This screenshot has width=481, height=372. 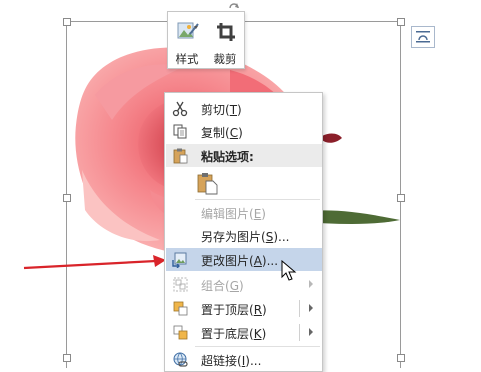 I want to click on menu-item-group: 组合(G), so click(x=244, y=284).